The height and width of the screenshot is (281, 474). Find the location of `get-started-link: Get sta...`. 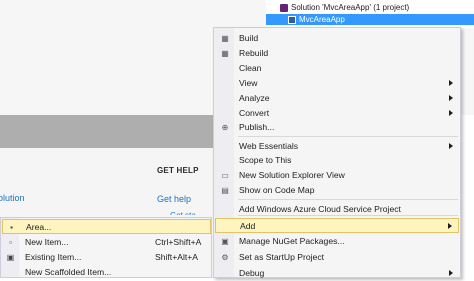

get-started-link: Get sta... is located at coordinates (192, 213).